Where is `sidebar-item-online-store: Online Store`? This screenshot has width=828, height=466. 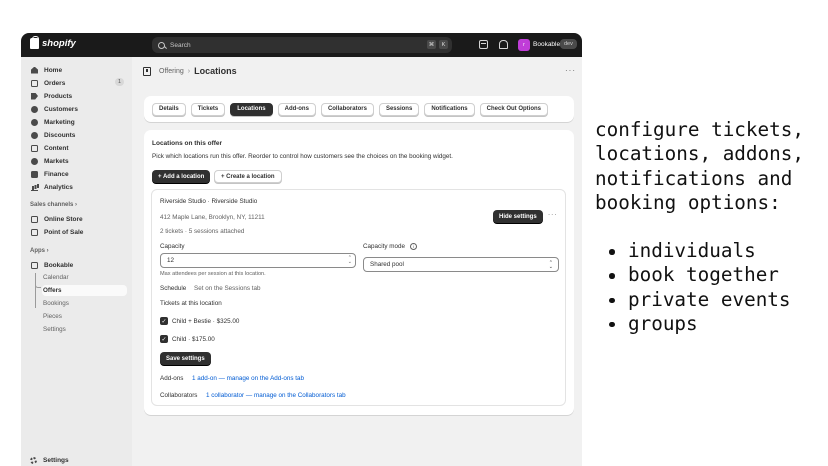 sidebar-item-online-store: Online Store is located at coordinates (76, 219).